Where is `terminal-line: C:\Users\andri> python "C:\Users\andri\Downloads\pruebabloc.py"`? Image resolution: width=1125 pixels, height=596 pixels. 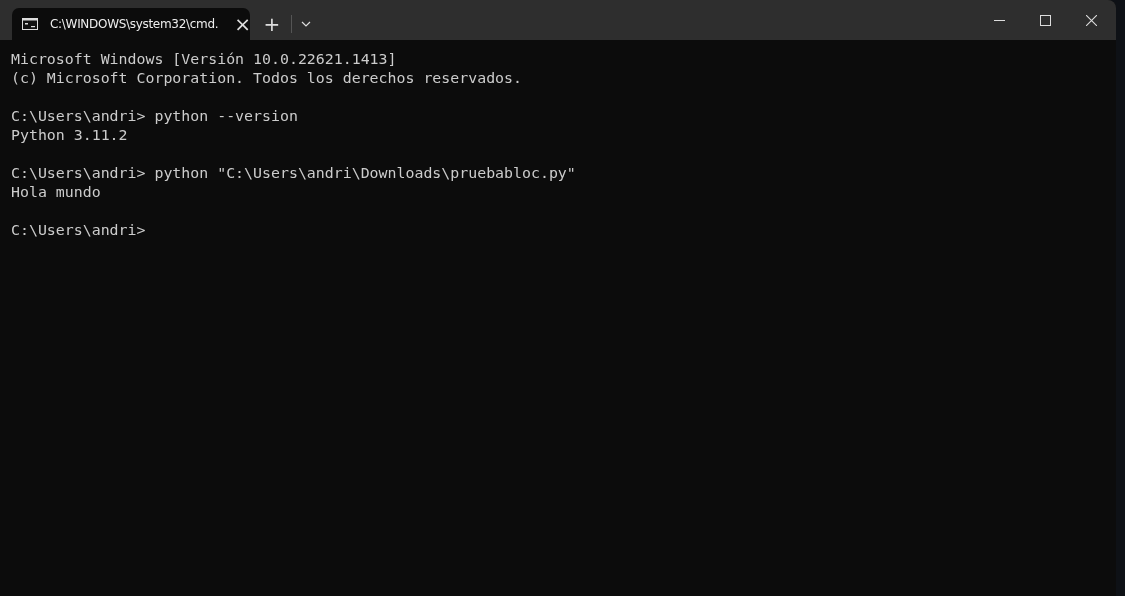 terminal-line: C:\Users\andri> python "C:\Users\andri\Downloads\pruebabloc.py" is located at coordinates (293, 173).